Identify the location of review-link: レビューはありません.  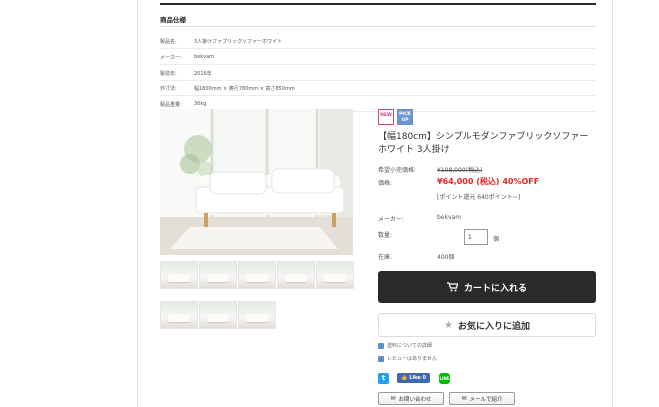
(407, 358).